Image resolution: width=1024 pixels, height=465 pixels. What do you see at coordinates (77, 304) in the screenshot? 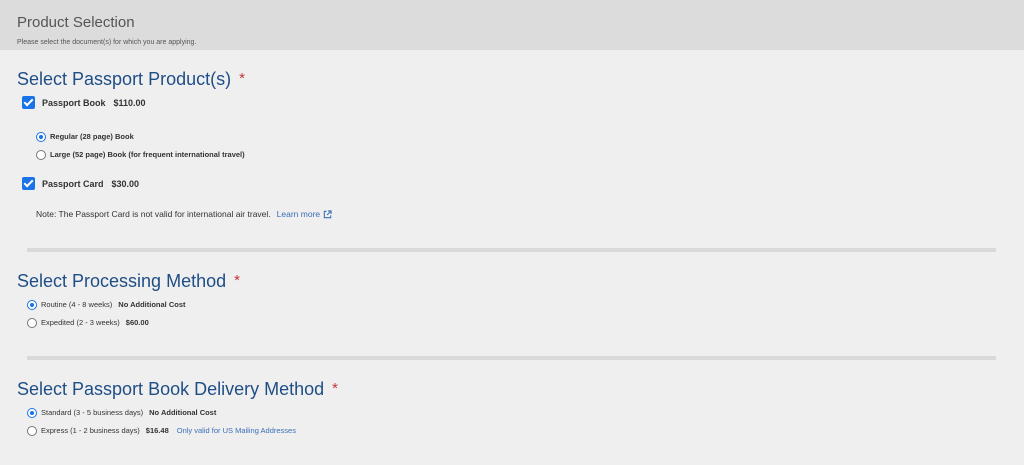
I see `routine-text: Routine (4 - 8 weeks)` at bounding box center [77, 304].